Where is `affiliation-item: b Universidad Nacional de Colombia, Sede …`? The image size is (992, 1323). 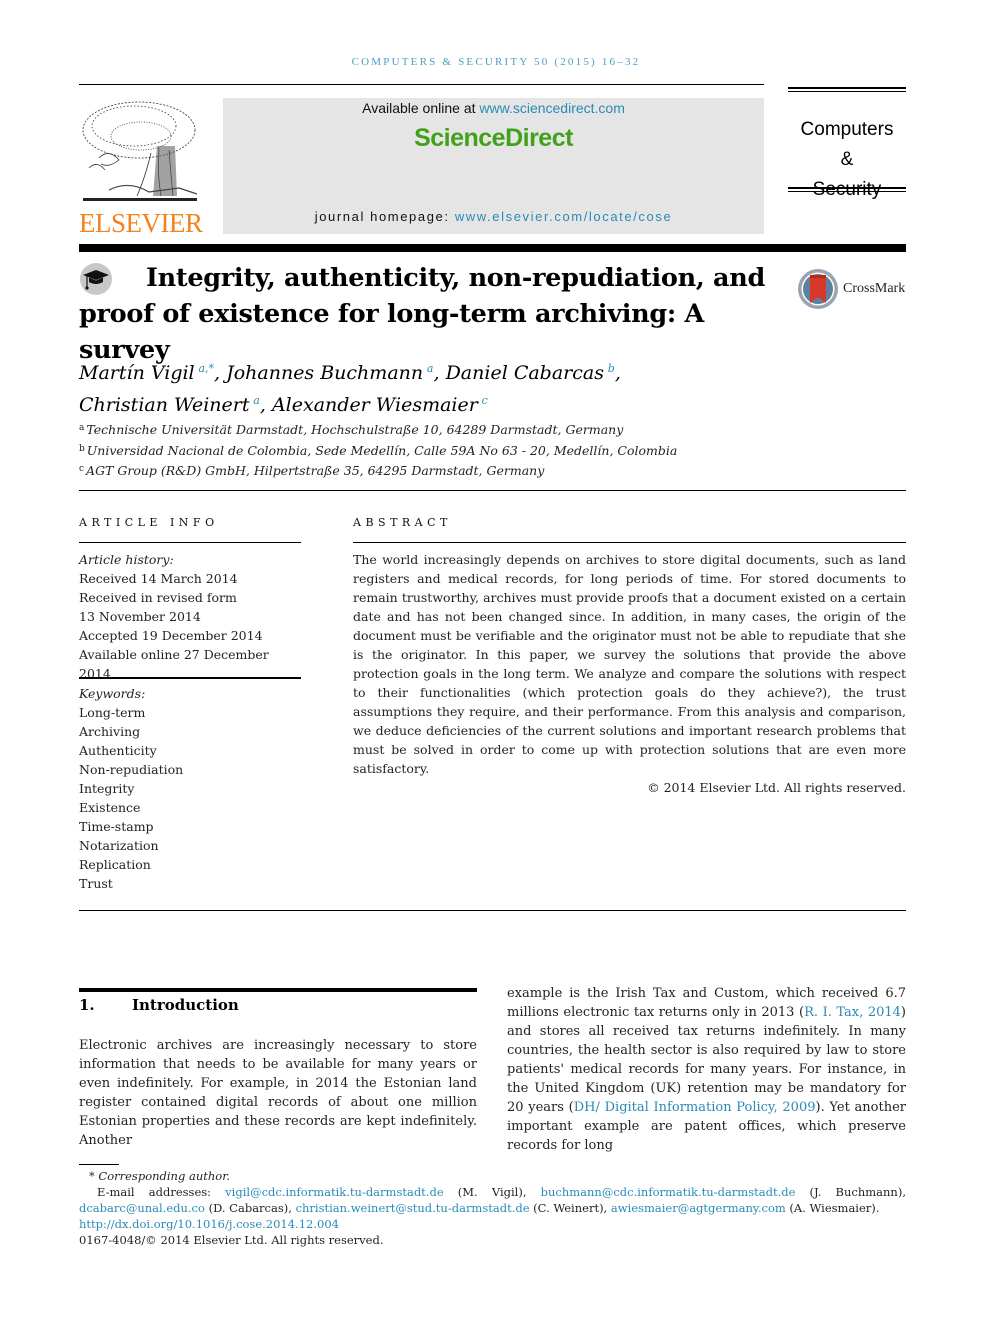
affiliation-item: b Universidad Nacional de Colombia, Sede … is located at coordinates (429, 450).